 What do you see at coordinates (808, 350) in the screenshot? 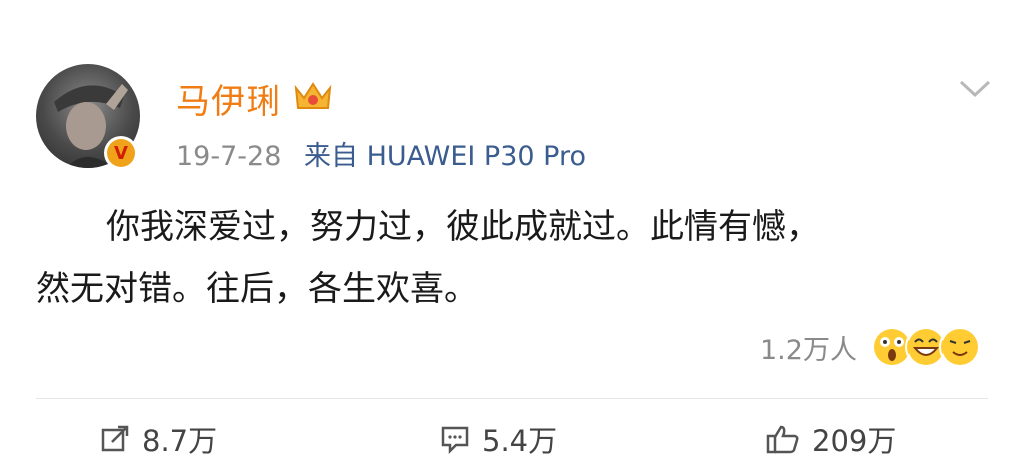
I see `reaction-count: 1.2万人` at bounding box center [808, 350].